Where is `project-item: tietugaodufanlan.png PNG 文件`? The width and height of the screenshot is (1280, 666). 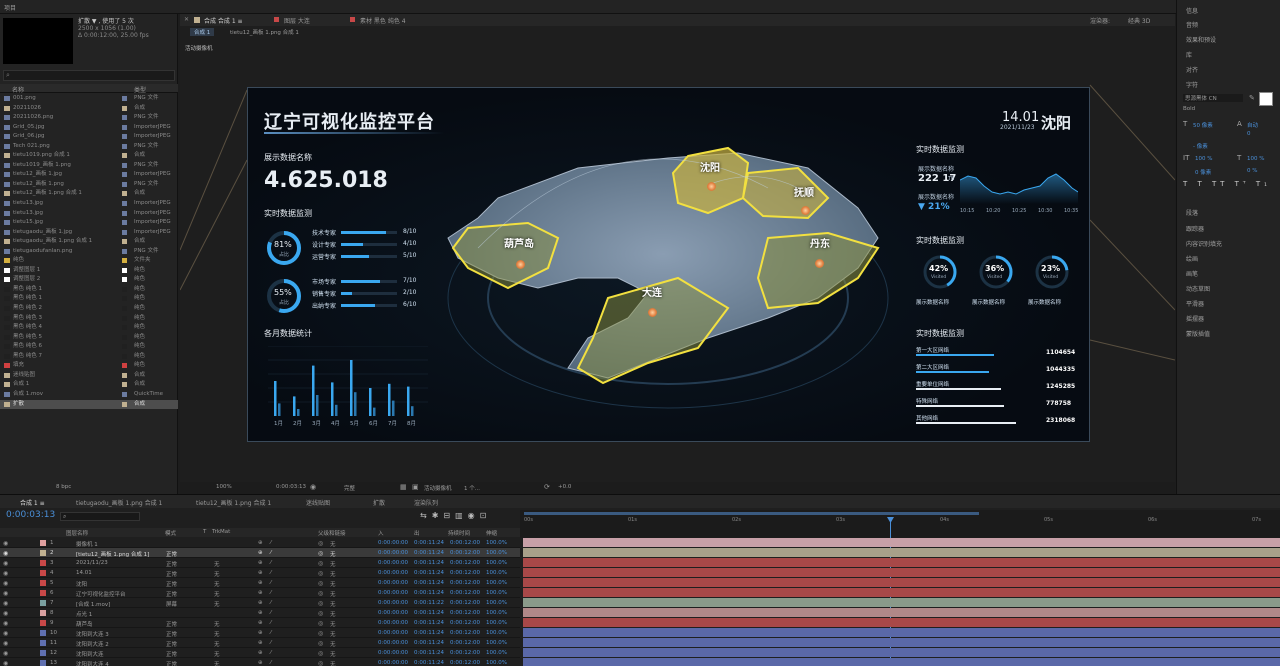 project-item: tietugaodufanlan.png PNG 文件 is located at coordinates (89, 252).